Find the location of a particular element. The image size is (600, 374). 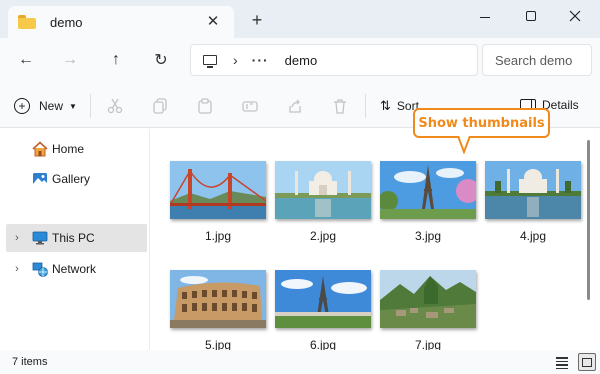

close-icon is located at coordinates (575, 16).